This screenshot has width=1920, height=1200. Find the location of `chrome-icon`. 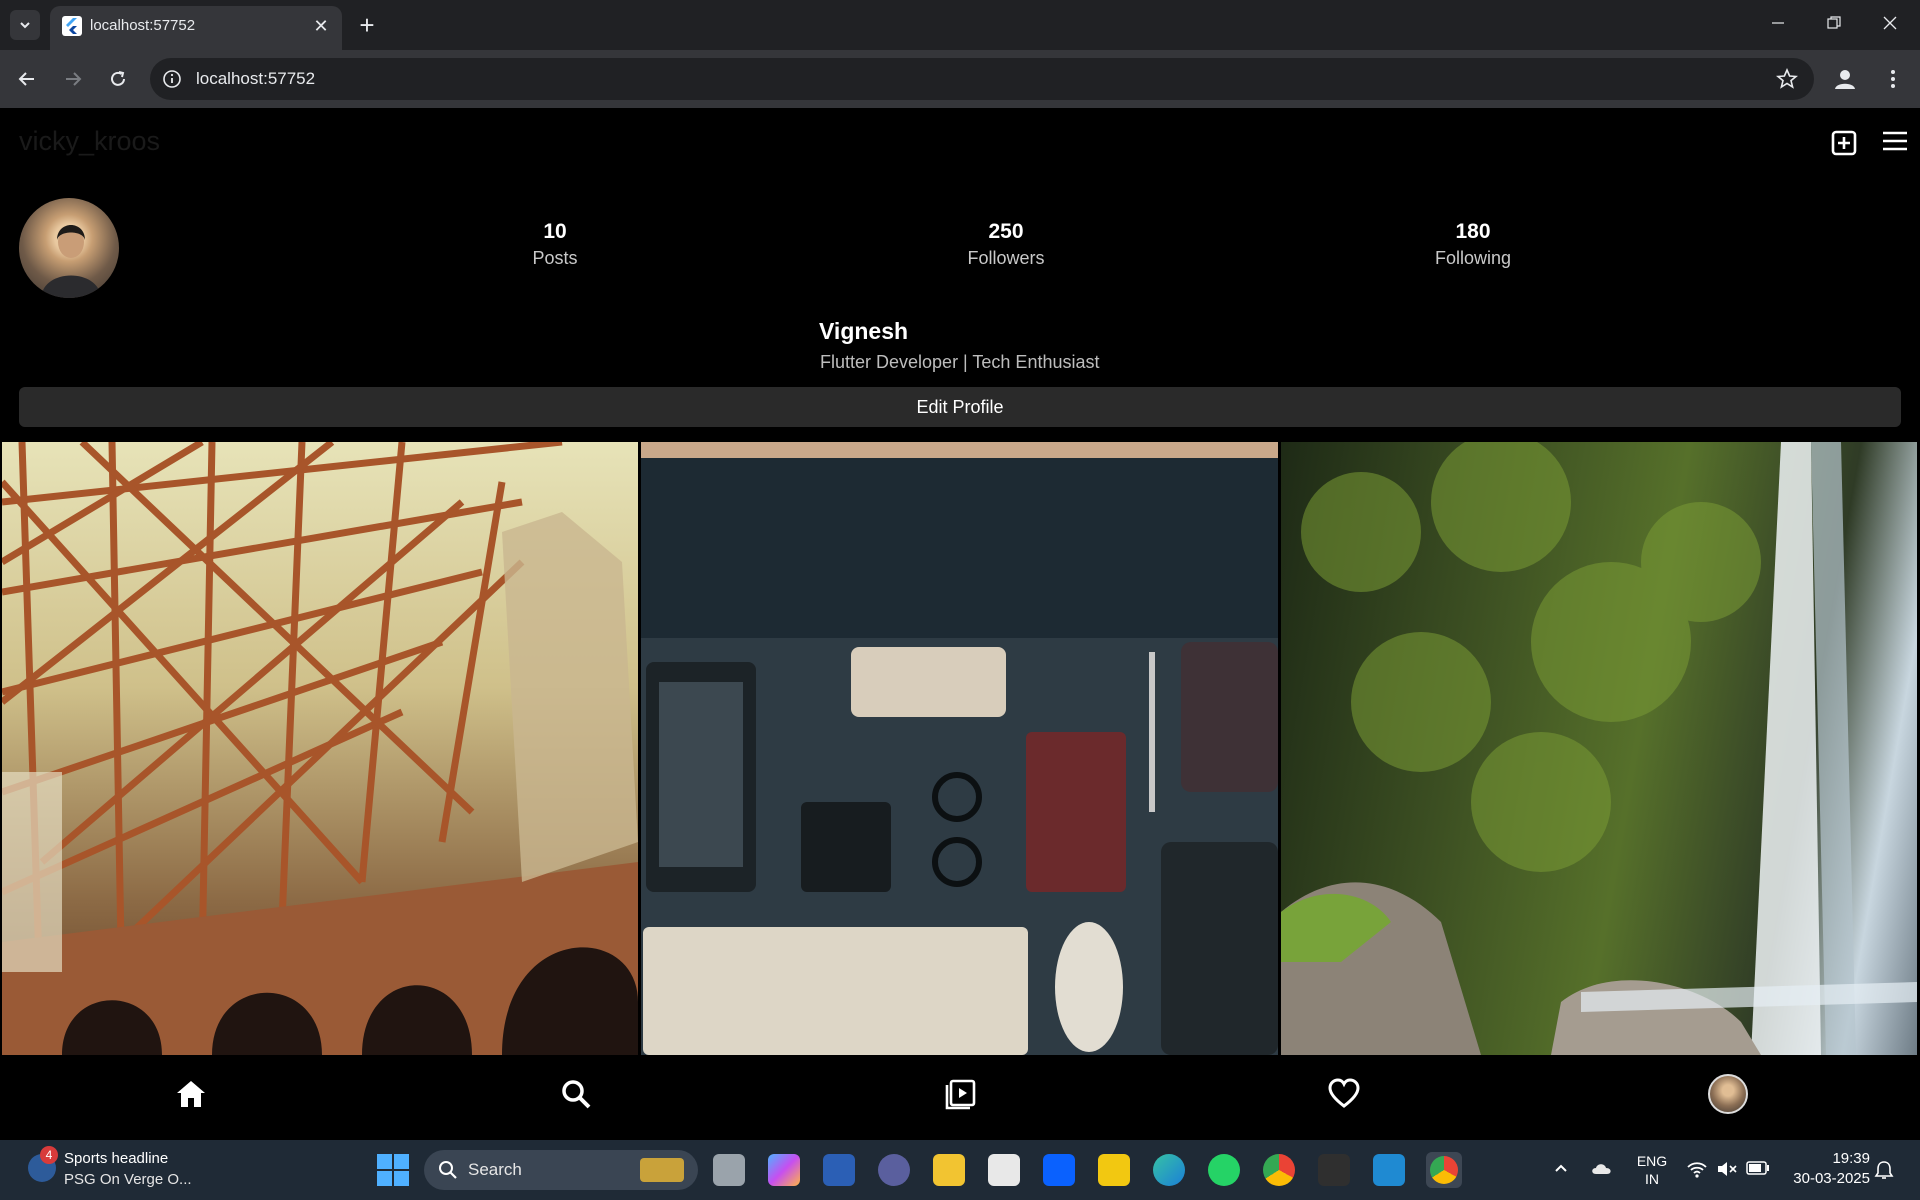

chrome-icon is located at coordinates (1279, 1170).